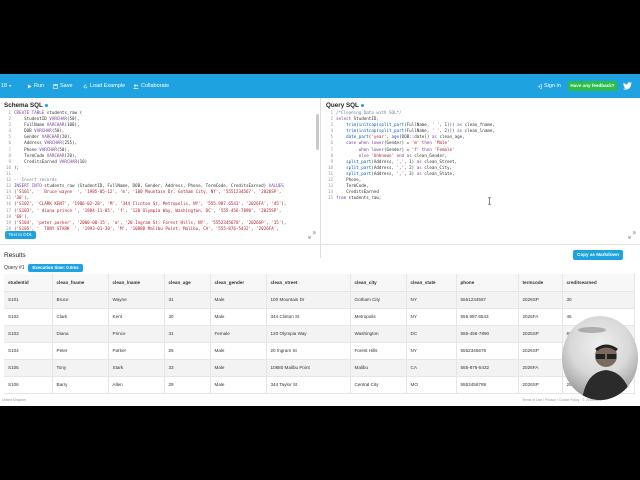 This screenshot has height=480, width=640. I want to click on column-header: clean_gender, so click(238, 283).